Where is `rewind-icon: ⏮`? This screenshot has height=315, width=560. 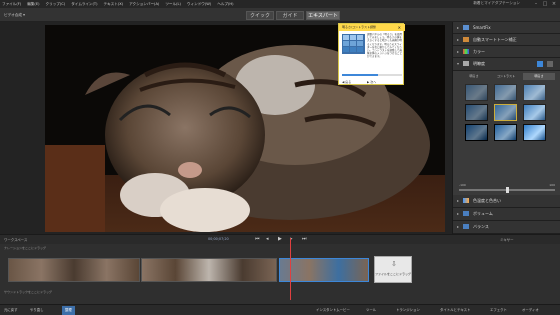 rewind-icon: ⏮ is located at coordinates (257, 239).